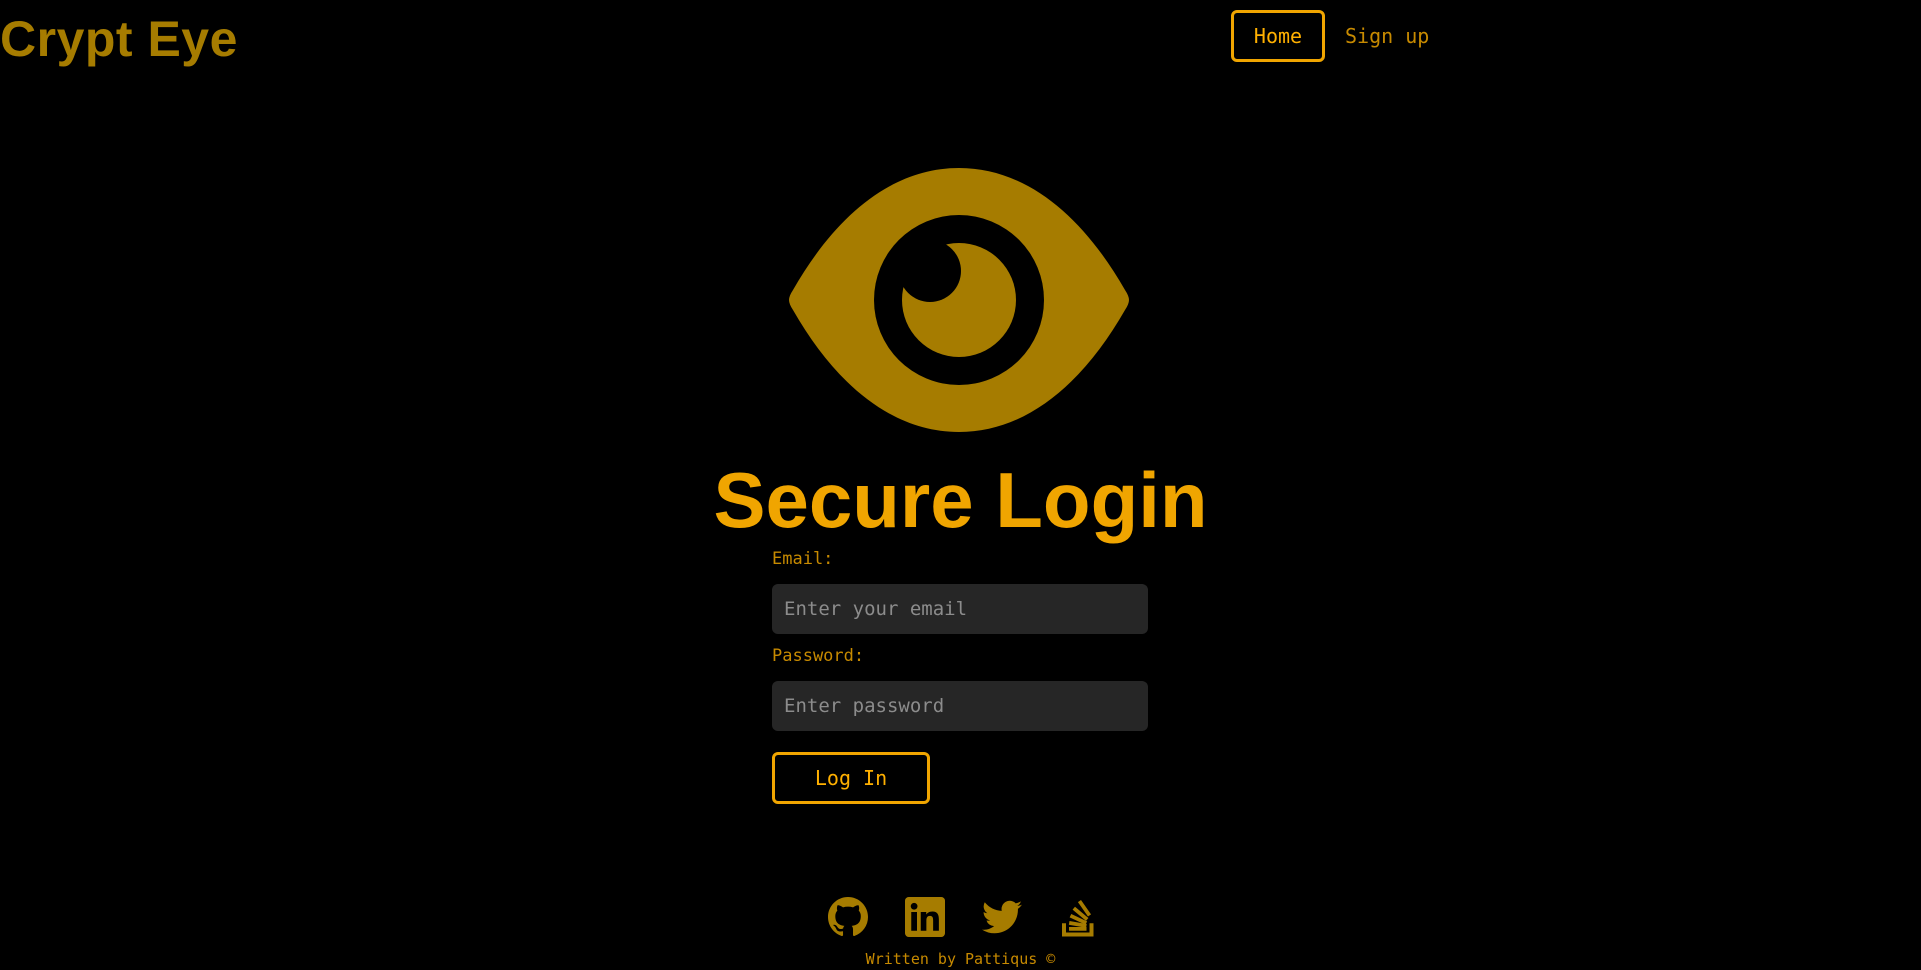  I want to click on stackoverflow-icon, so click(1079, 917).